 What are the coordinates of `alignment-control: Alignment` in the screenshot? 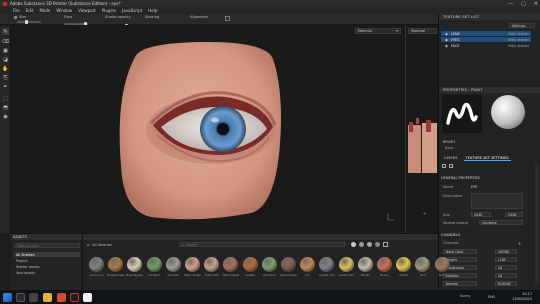 It's located at (199, 17).